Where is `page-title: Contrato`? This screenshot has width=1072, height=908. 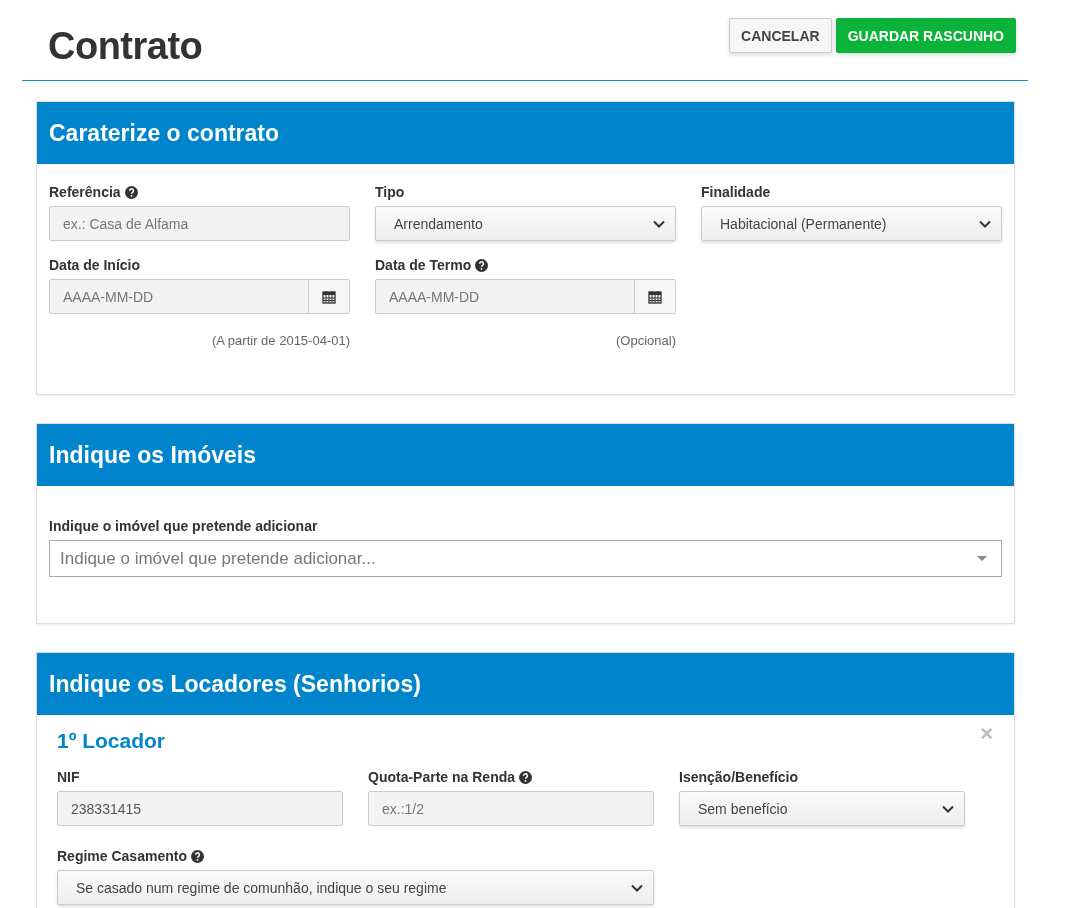
page-title: Contrato is located at coordinates (125, 46).